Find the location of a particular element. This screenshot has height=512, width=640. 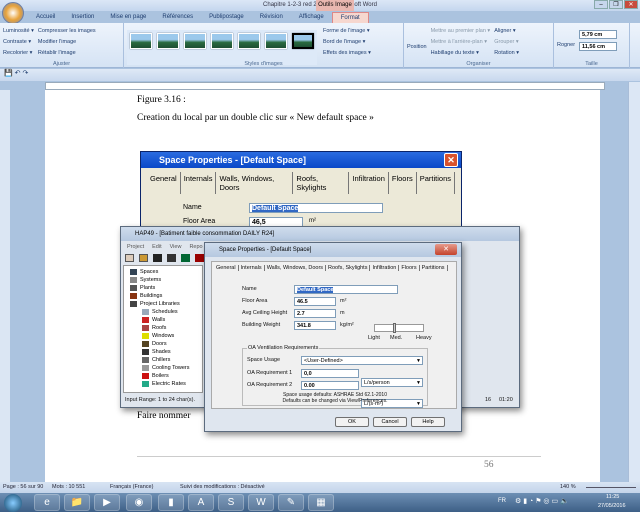

chrome-icon: ◉ is located at coordinates (139, 502).